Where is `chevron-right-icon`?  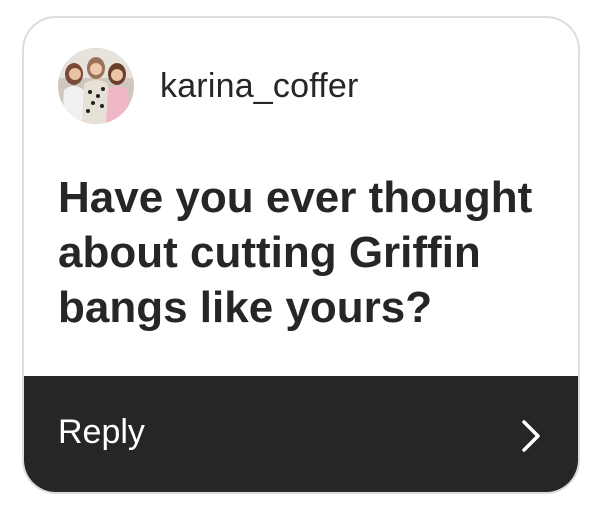 chevron-right-icon is located at coordinates (531, 436).